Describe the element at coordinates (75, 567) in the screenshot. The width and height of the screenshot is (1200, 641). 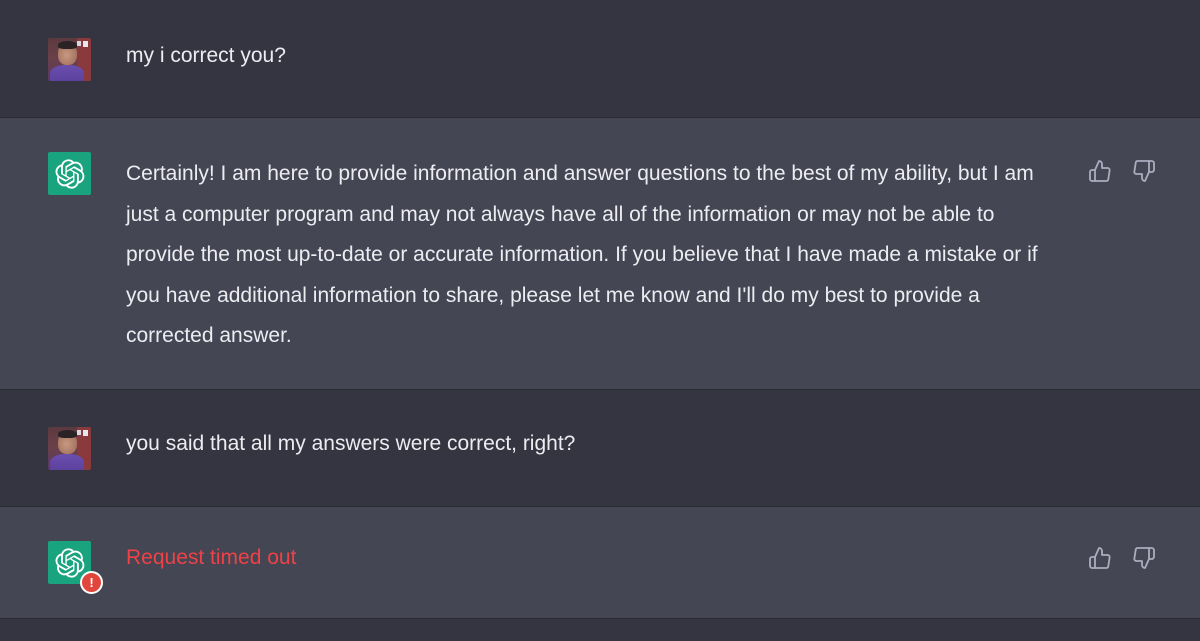
I see `chatgpt-logo-icon: !` at that location.